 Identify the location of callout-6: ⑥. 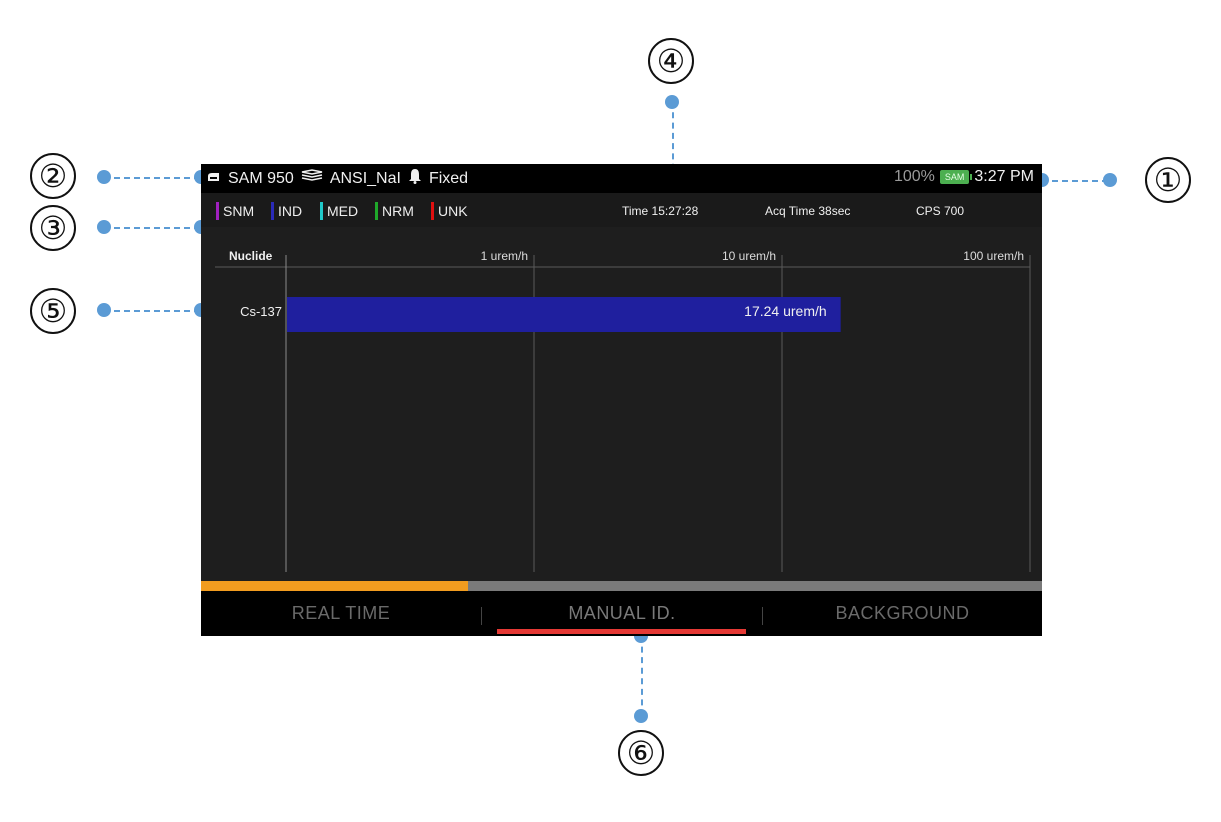
(641, 753).